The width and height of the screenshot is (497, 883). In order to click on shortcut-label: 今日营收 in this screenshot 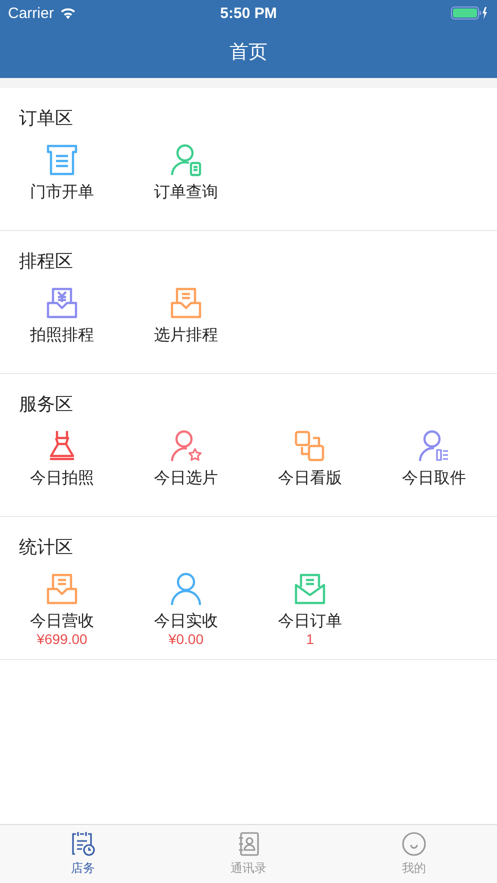, I will do `click(62, 621)`.